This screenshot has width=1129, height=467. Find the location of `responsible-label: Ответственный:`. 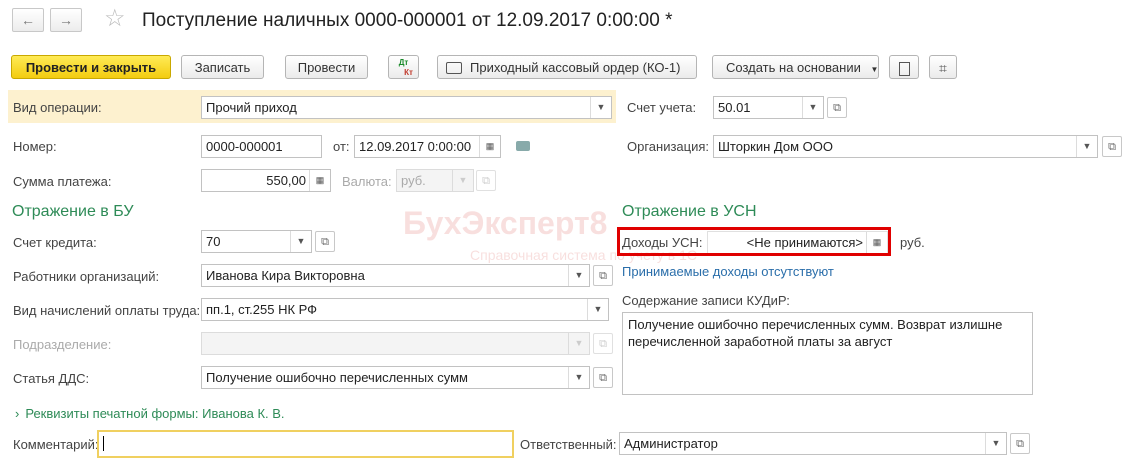

responsible-label: Ответственный: is located at coordinates (568, 444).